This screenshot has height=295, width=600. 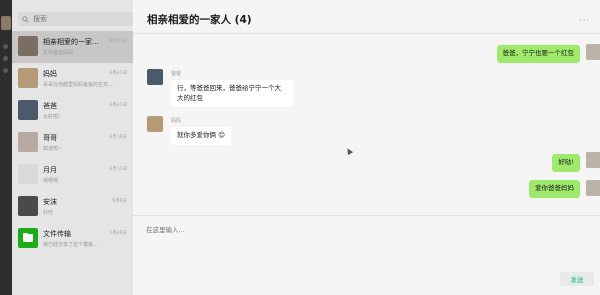 What do you see at coordinates (52, 117) in the screenshot?
I see `conversation-preview: 太好啦!` at bounding box center [52, 117].